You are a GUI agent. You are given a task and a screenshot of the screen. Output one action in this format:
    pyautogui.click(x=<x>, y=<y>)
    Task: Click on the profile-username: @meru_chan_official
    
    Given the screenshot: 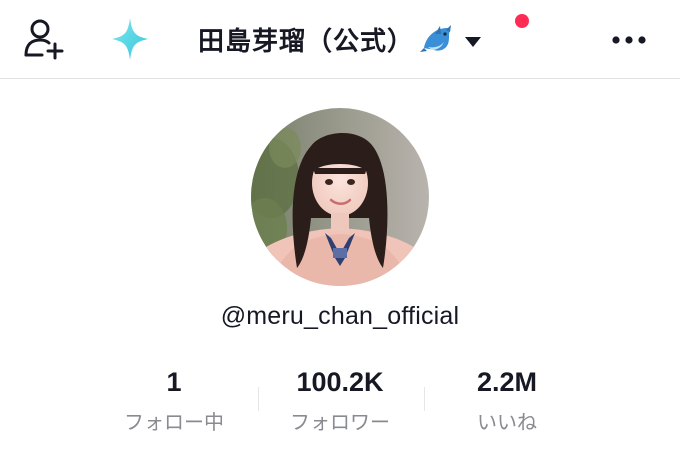 What is the action you would take?
    pyautogui.click(x=340, y=316)
    